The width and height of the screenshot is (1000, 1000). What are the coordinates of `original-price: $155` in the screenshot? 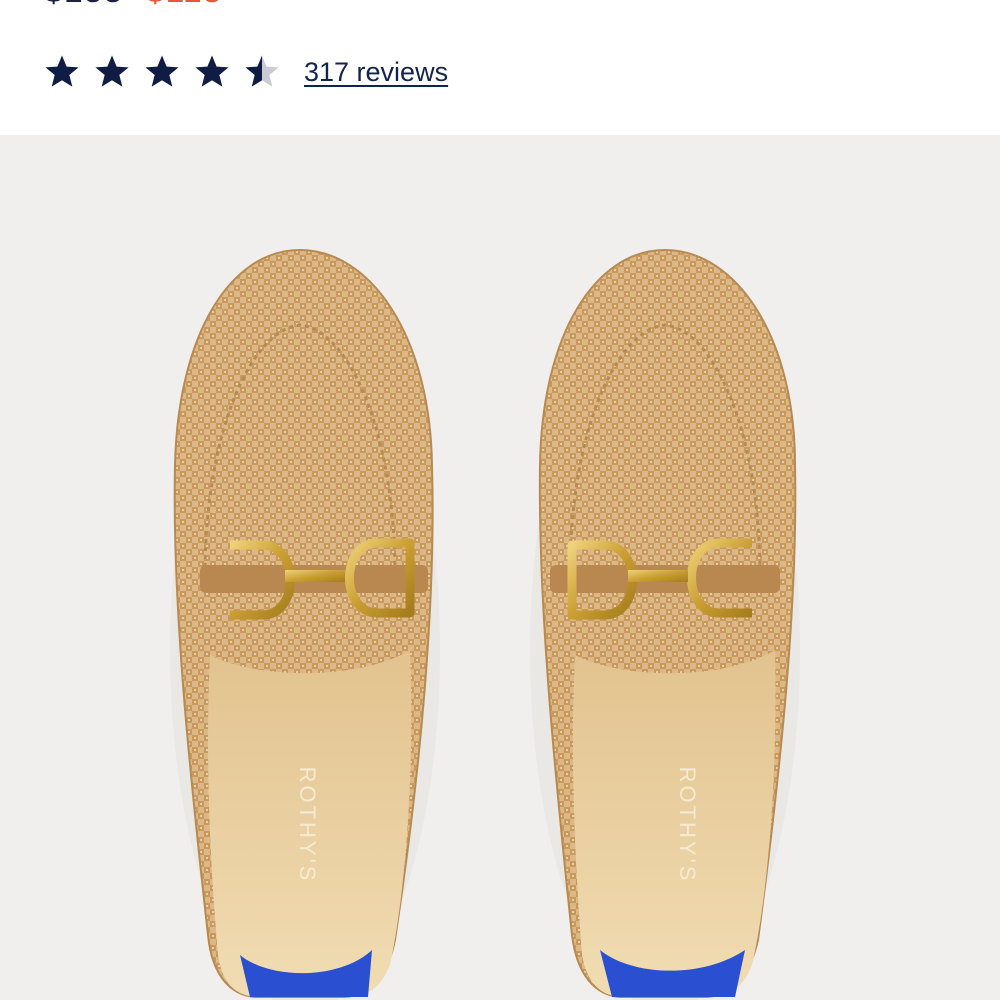 It's located at (84, 4).